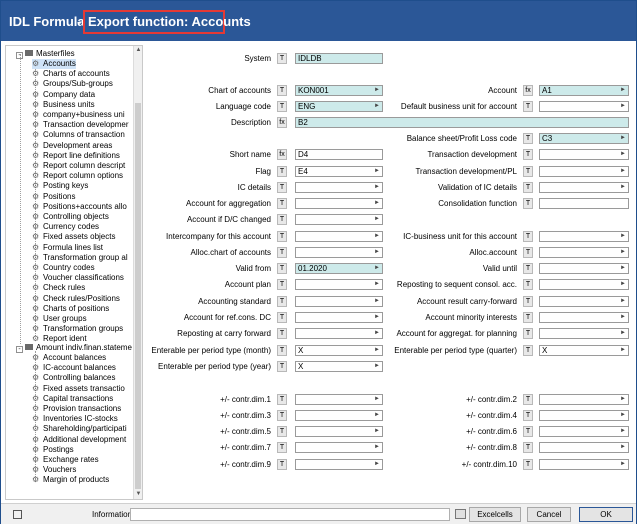 This screenshot has height=524, width=637. What do you see at coordinates (339, 90) in the screenshot?
I see `chart-of-accounts-field: KON001 ►` at bounding box center [339, 90].